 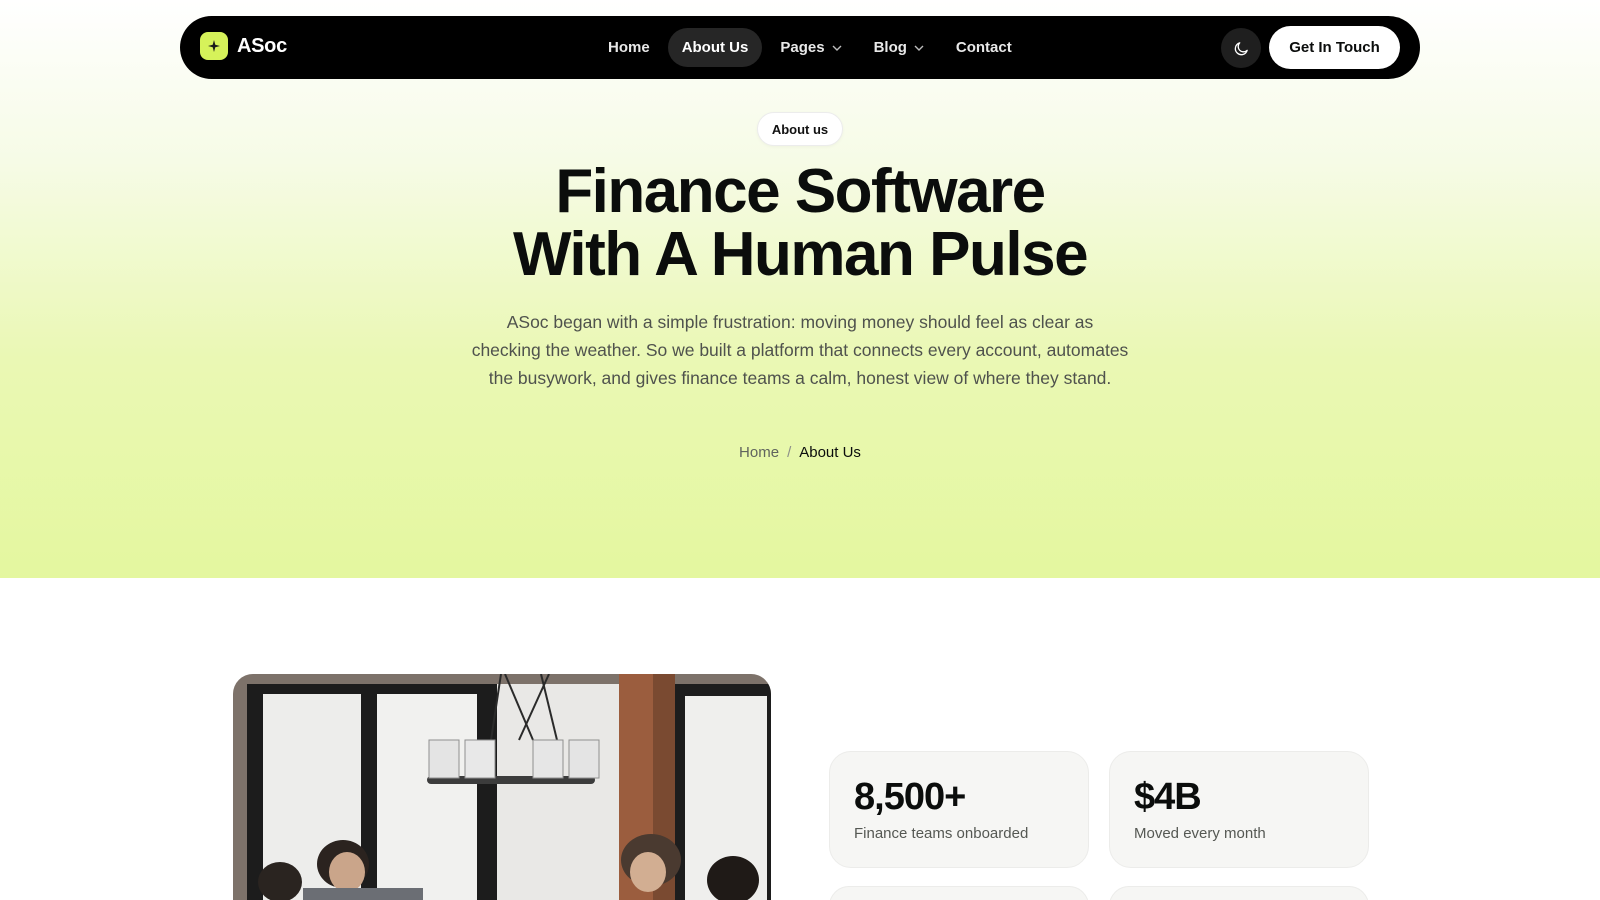 I want to click on moon-icon, so click(x=1241, y=48).